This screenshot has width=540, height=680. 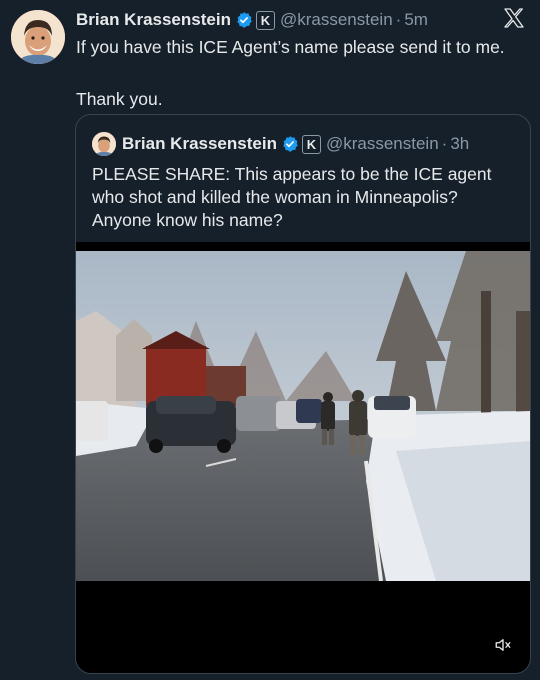 I want to click on speaker-muted-icon, so click(x=503, y=647).